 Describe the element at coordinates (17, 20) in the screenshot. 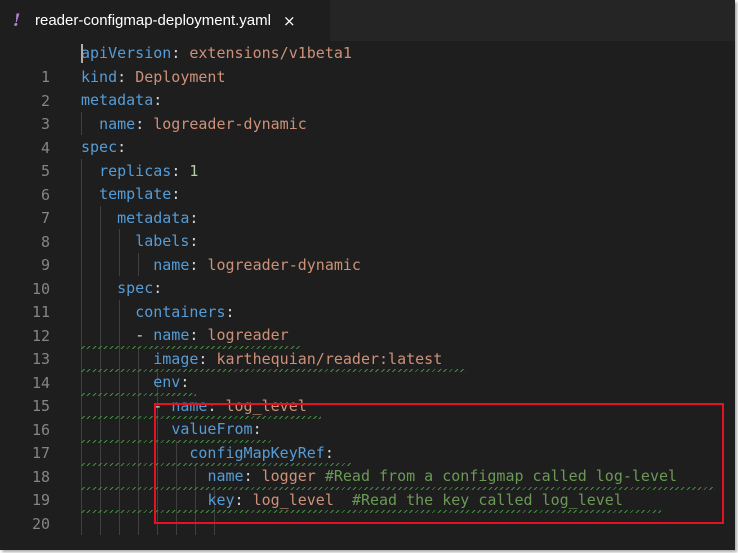

I see `yaml-file-icon: !` at that location.